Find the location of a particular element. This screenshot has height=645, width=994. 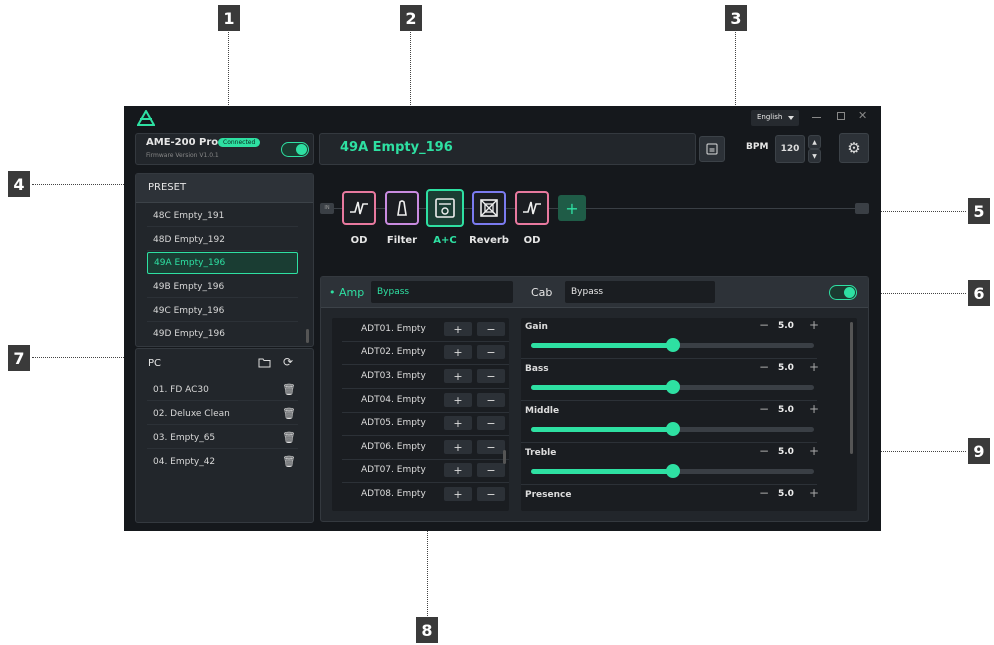

fx-label: Filter is located at coordinates (402, 240).